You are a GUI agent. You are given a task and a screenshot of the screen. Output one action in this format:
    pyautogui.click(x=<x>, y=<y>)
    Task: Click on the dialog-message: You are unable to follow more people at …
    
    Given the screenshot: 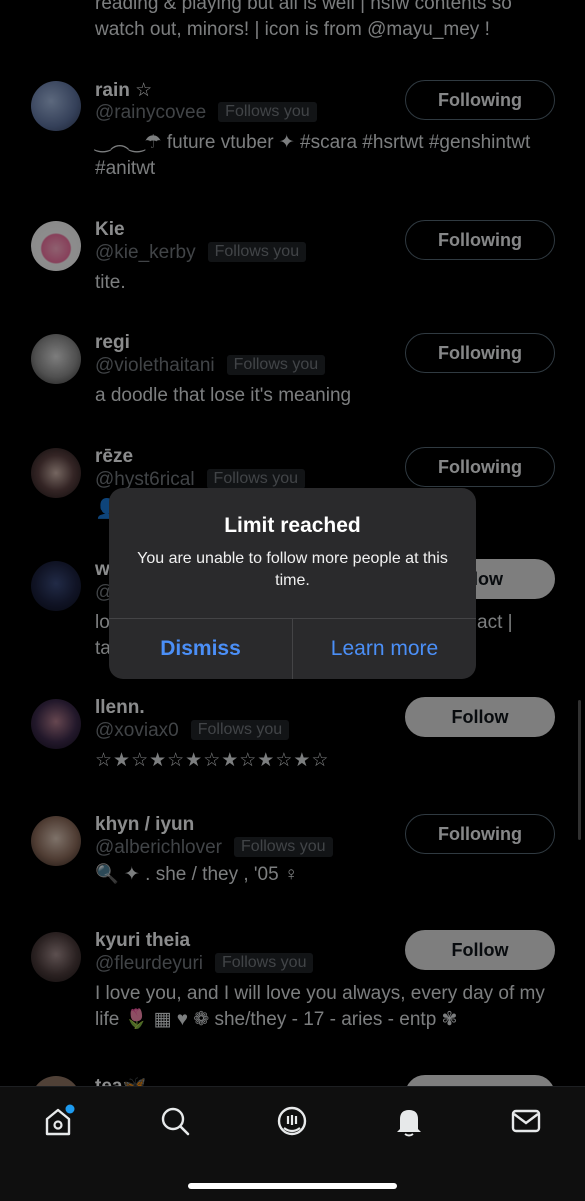 What is the action you would take?
    pyautogui.click(x=292, y=569)
    